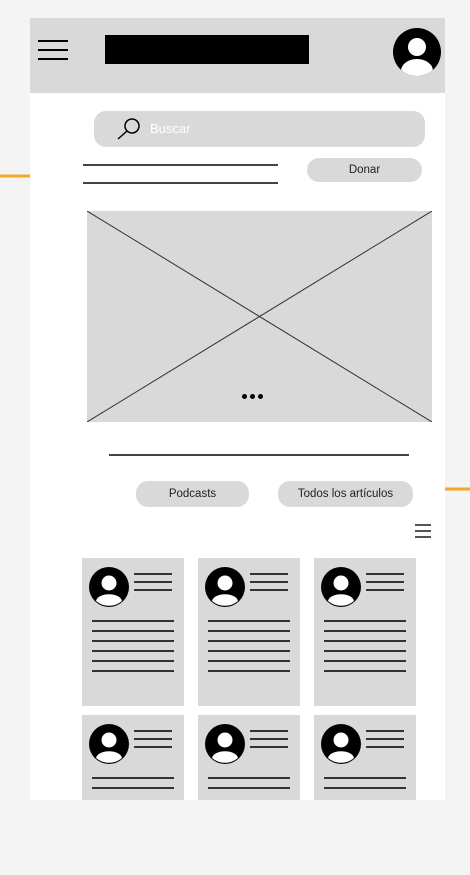  I want to click on all-articles-button: Todos los artículos, so click(345, 494).